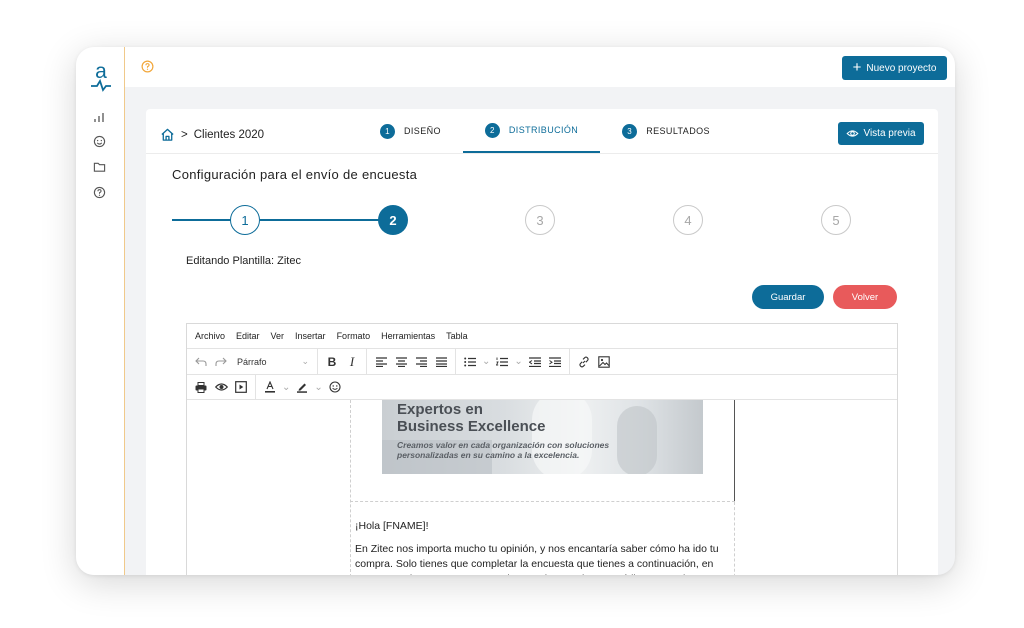 Image resolution: width=1024 pixels, height=628 pixels. I want to click on plus-icon: +, so click(857, 67).